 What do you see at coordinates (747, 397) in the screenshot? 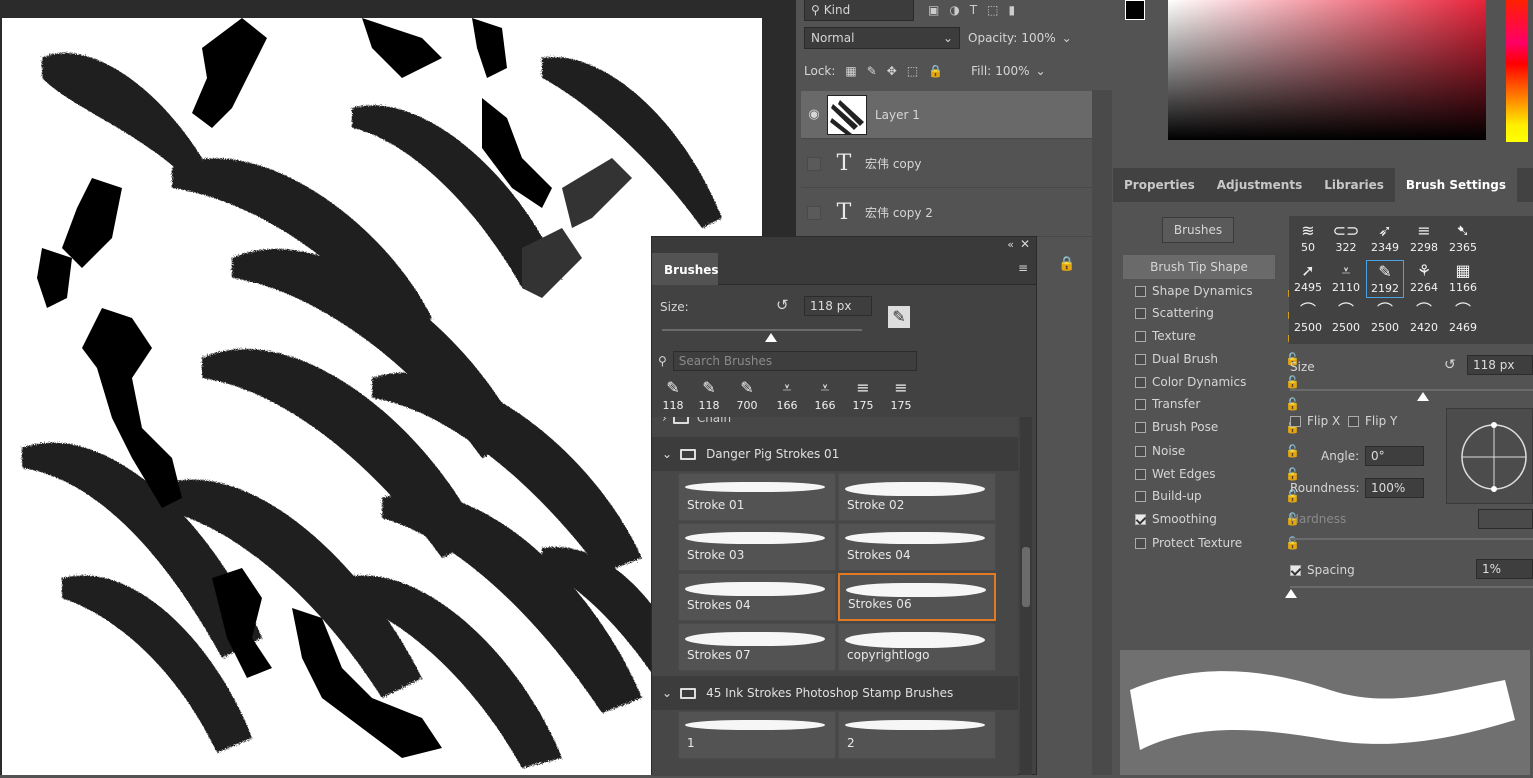
I see `recent-brush: ✎ 700` at bounding box center [747, 397].